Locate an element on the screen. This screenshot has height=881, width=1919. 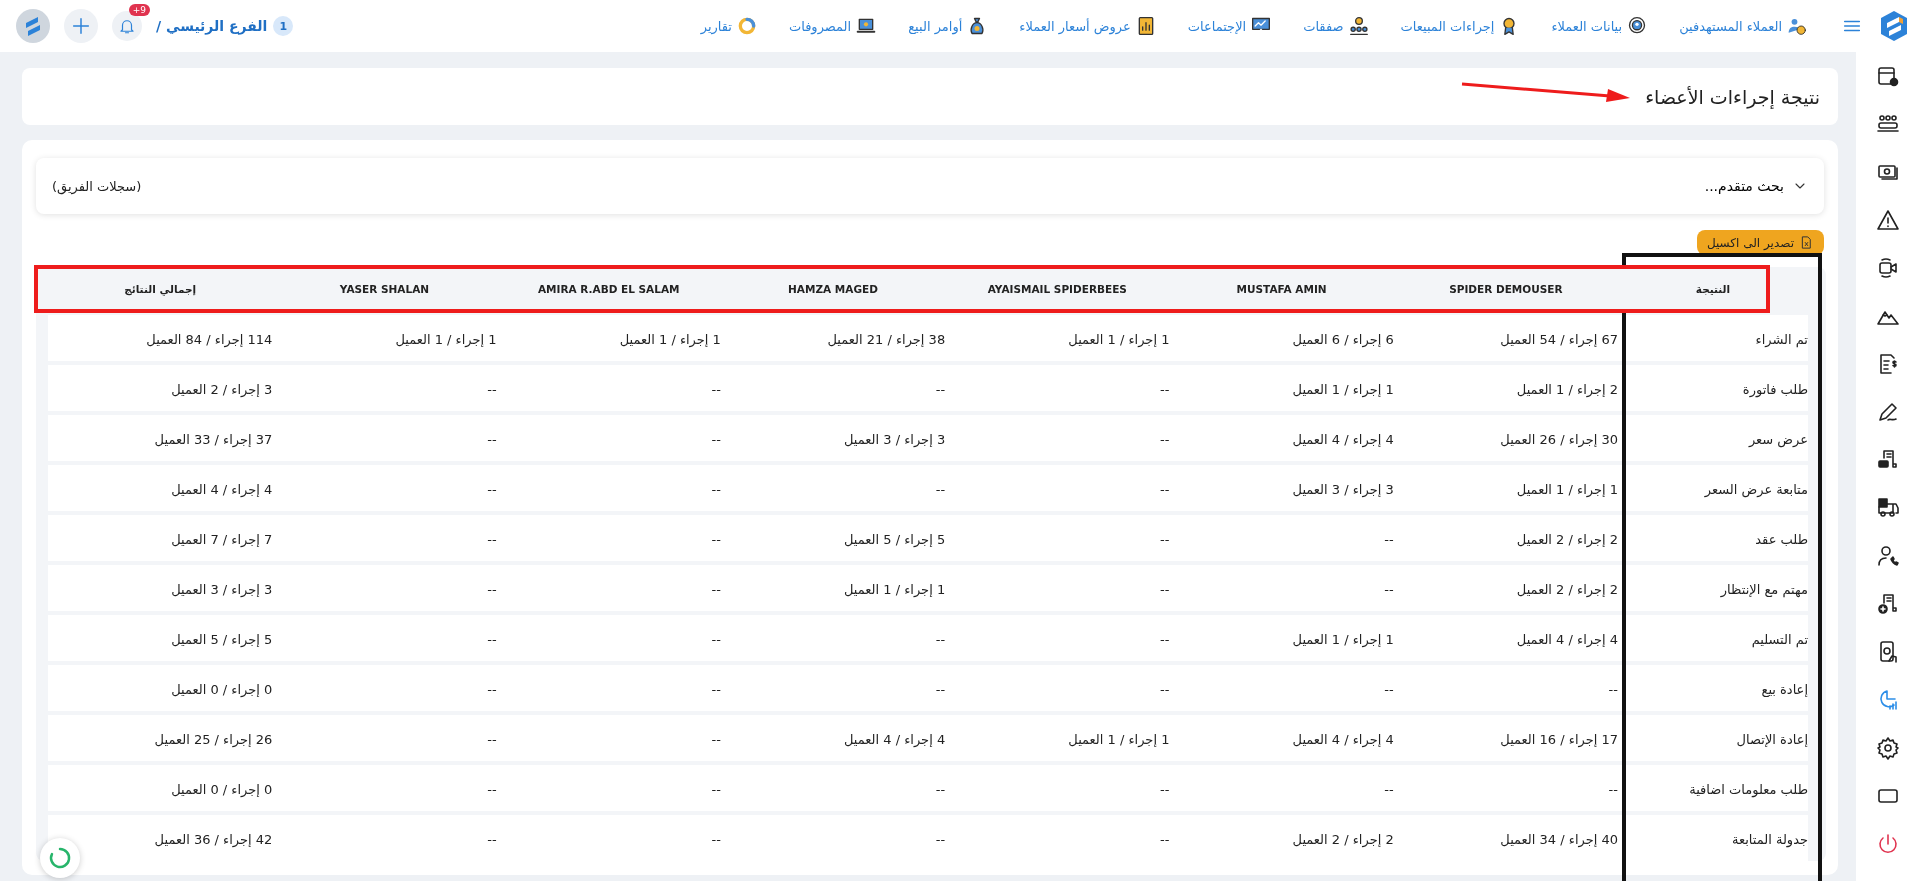
scope-label: (سجلات الفريق) is located at coordinates (97, 186).